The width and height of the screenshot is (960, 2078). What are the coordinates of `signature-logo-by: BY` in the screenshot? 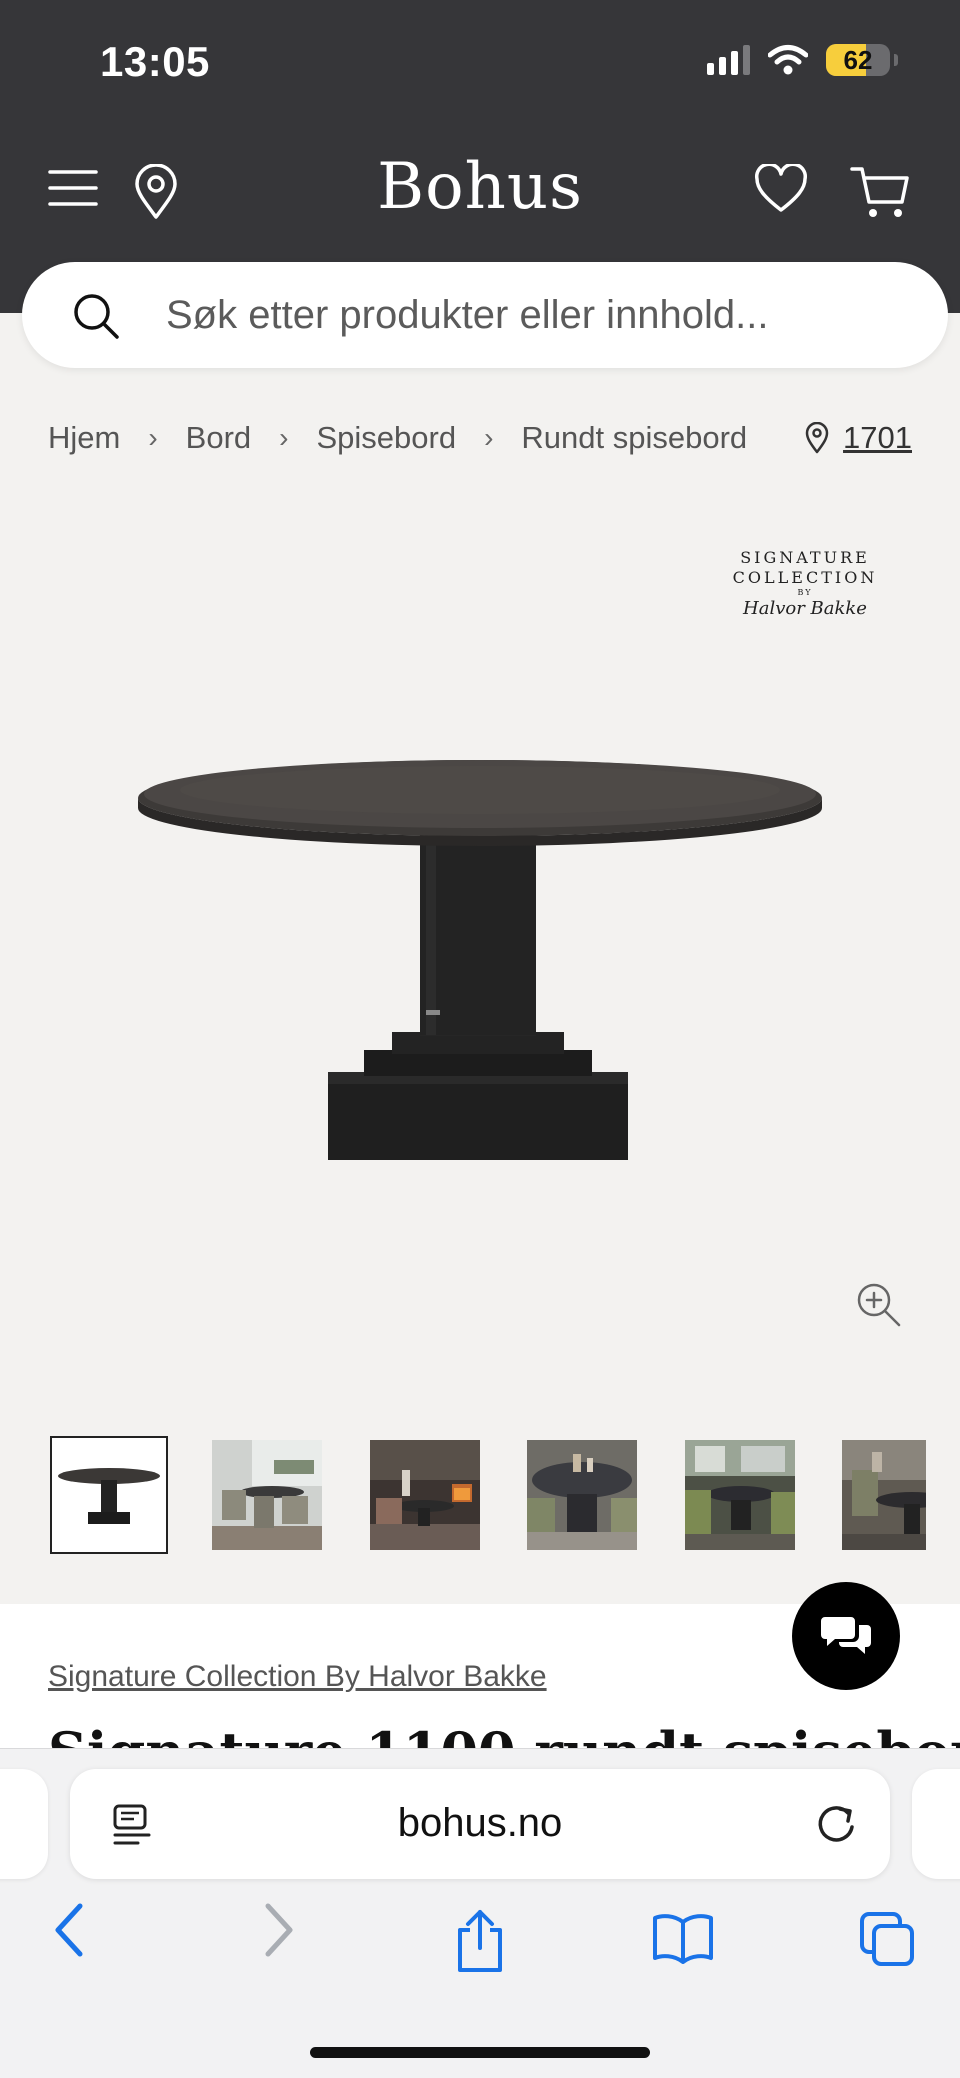 It's located at (805, 592).